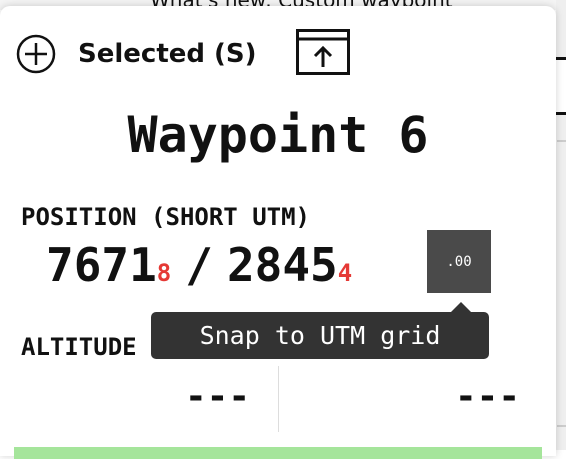 Image resolution: width=566 pixels, height=459 pixels. Describe the element at coordinates (79, 347) in the screenshot. I see `altitude-label: ALTITUDE` at that location.